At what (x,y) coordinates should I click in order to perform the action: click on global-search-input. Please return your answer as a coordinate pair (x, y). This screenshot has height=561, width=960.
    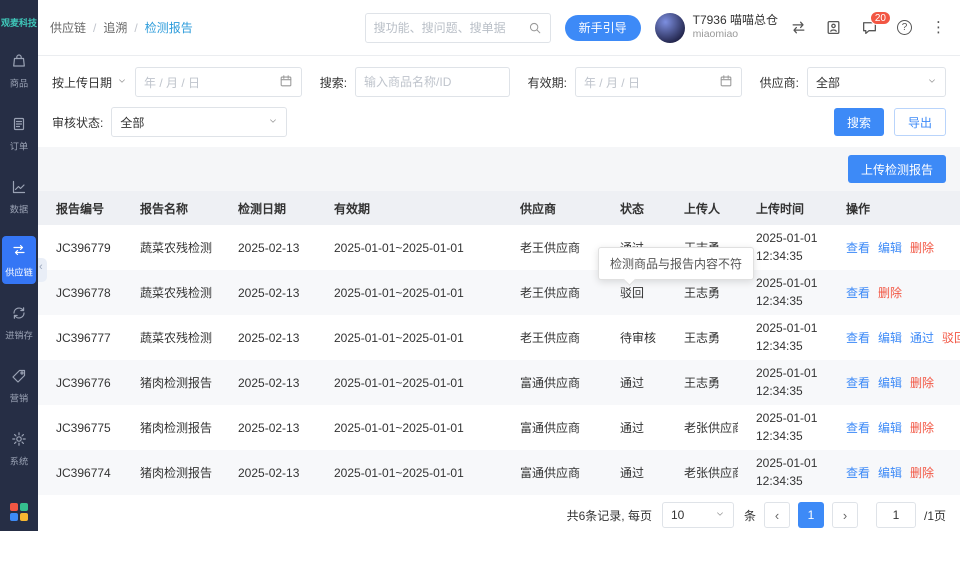
    Looking at the image, I should click on (450, 27).